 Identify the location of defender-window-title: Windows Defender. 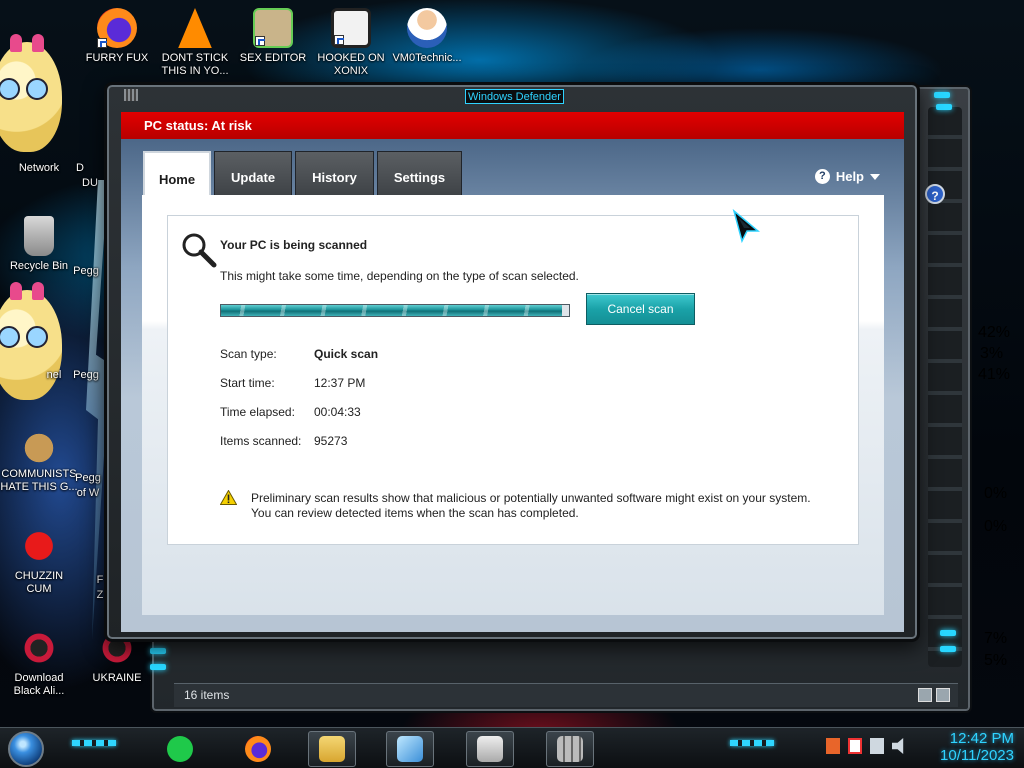
(514, 96).